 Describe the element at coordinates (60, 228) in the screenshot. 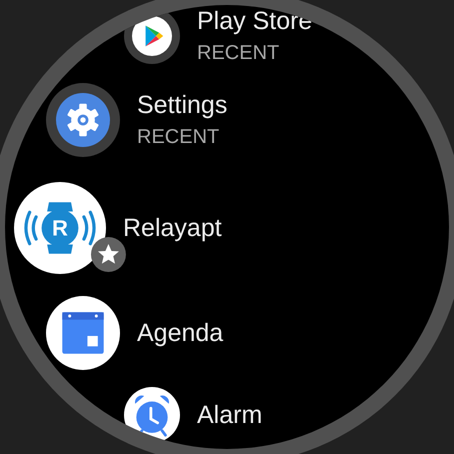

I see `watch-icon: R` at that location.